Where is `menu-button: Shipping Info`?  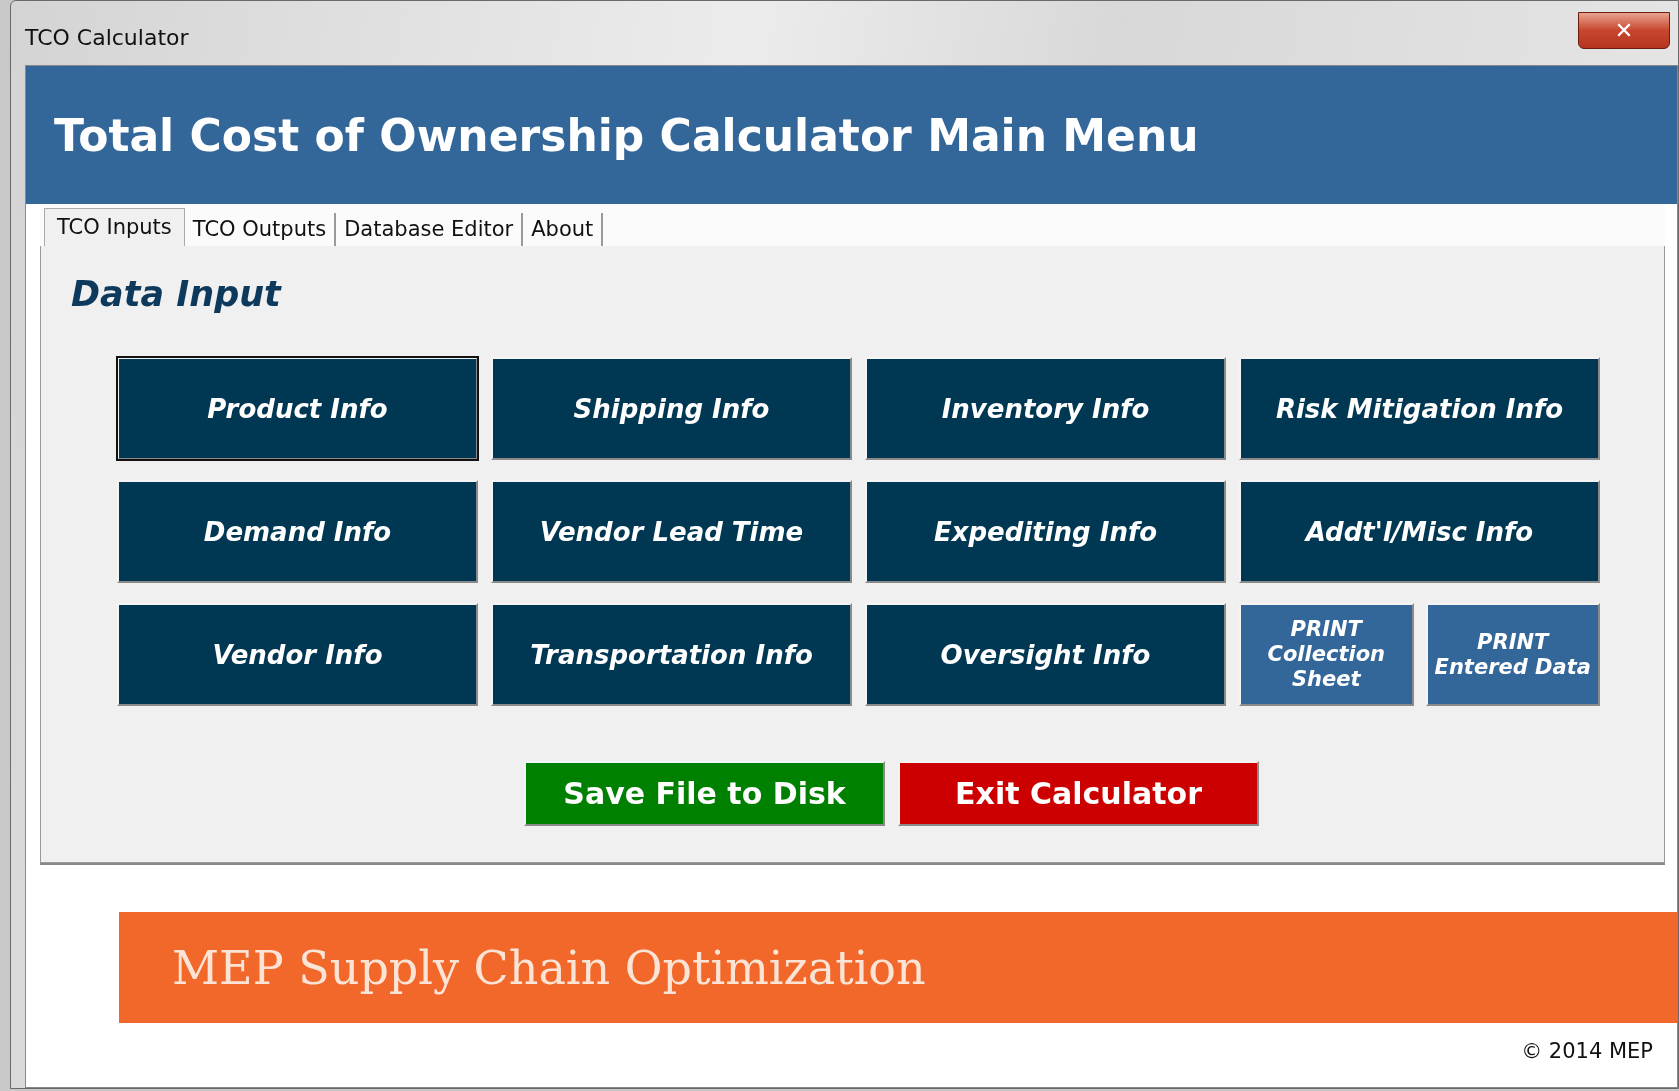
menu-button: Shipping Info is located at coordinates (671, 408).